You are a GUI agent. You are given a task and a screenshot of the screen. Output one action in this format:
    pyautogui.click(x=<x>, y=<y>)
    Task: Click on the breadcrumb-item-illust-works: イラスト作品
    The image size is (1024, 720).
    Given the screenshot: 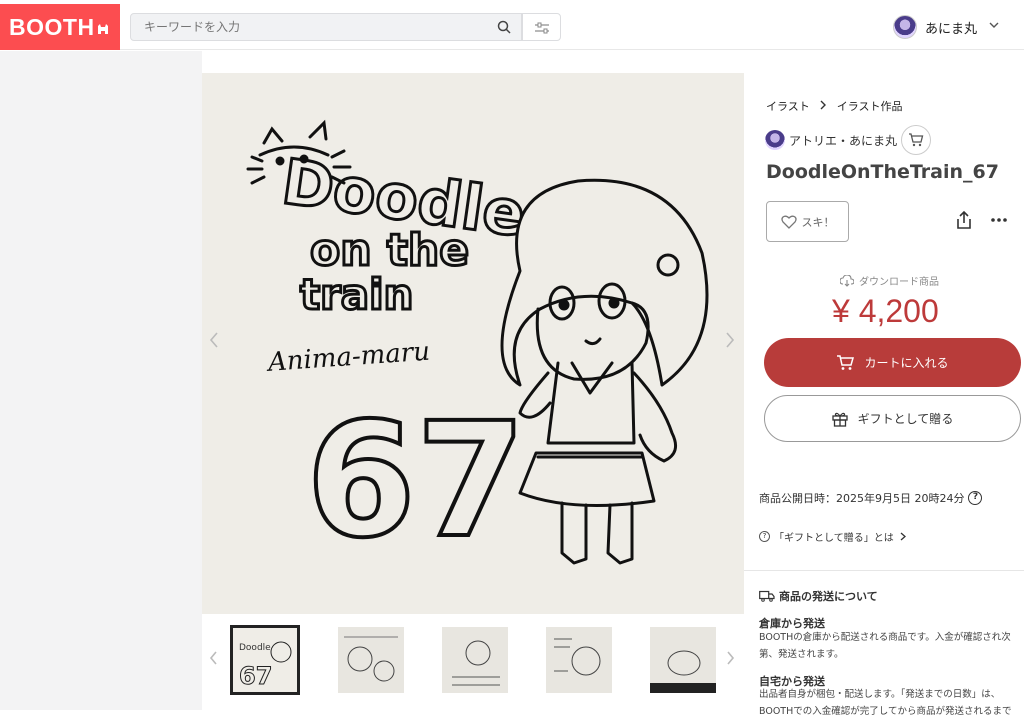 What is the action you would take?
    pyautogui.click(x=870, y=106)
    